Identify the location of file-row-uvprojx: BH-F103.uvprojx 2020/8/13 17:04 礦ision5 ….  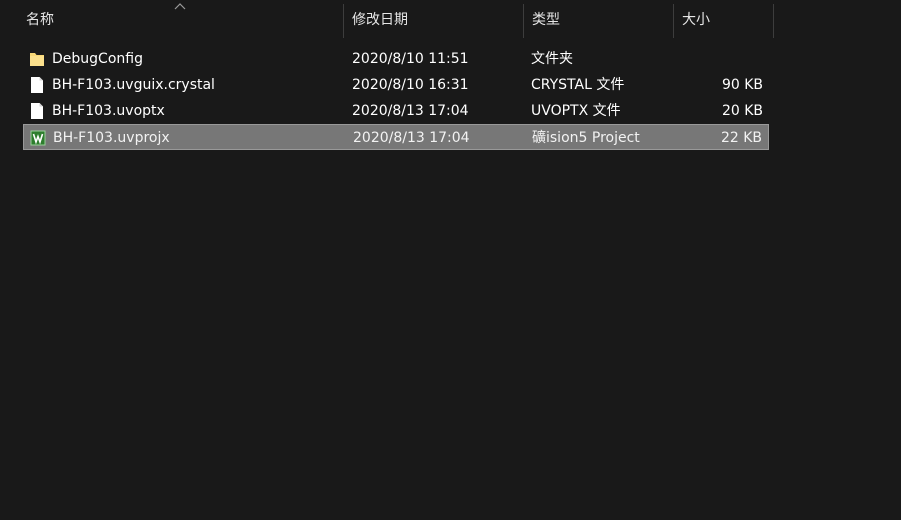
(396, 137).